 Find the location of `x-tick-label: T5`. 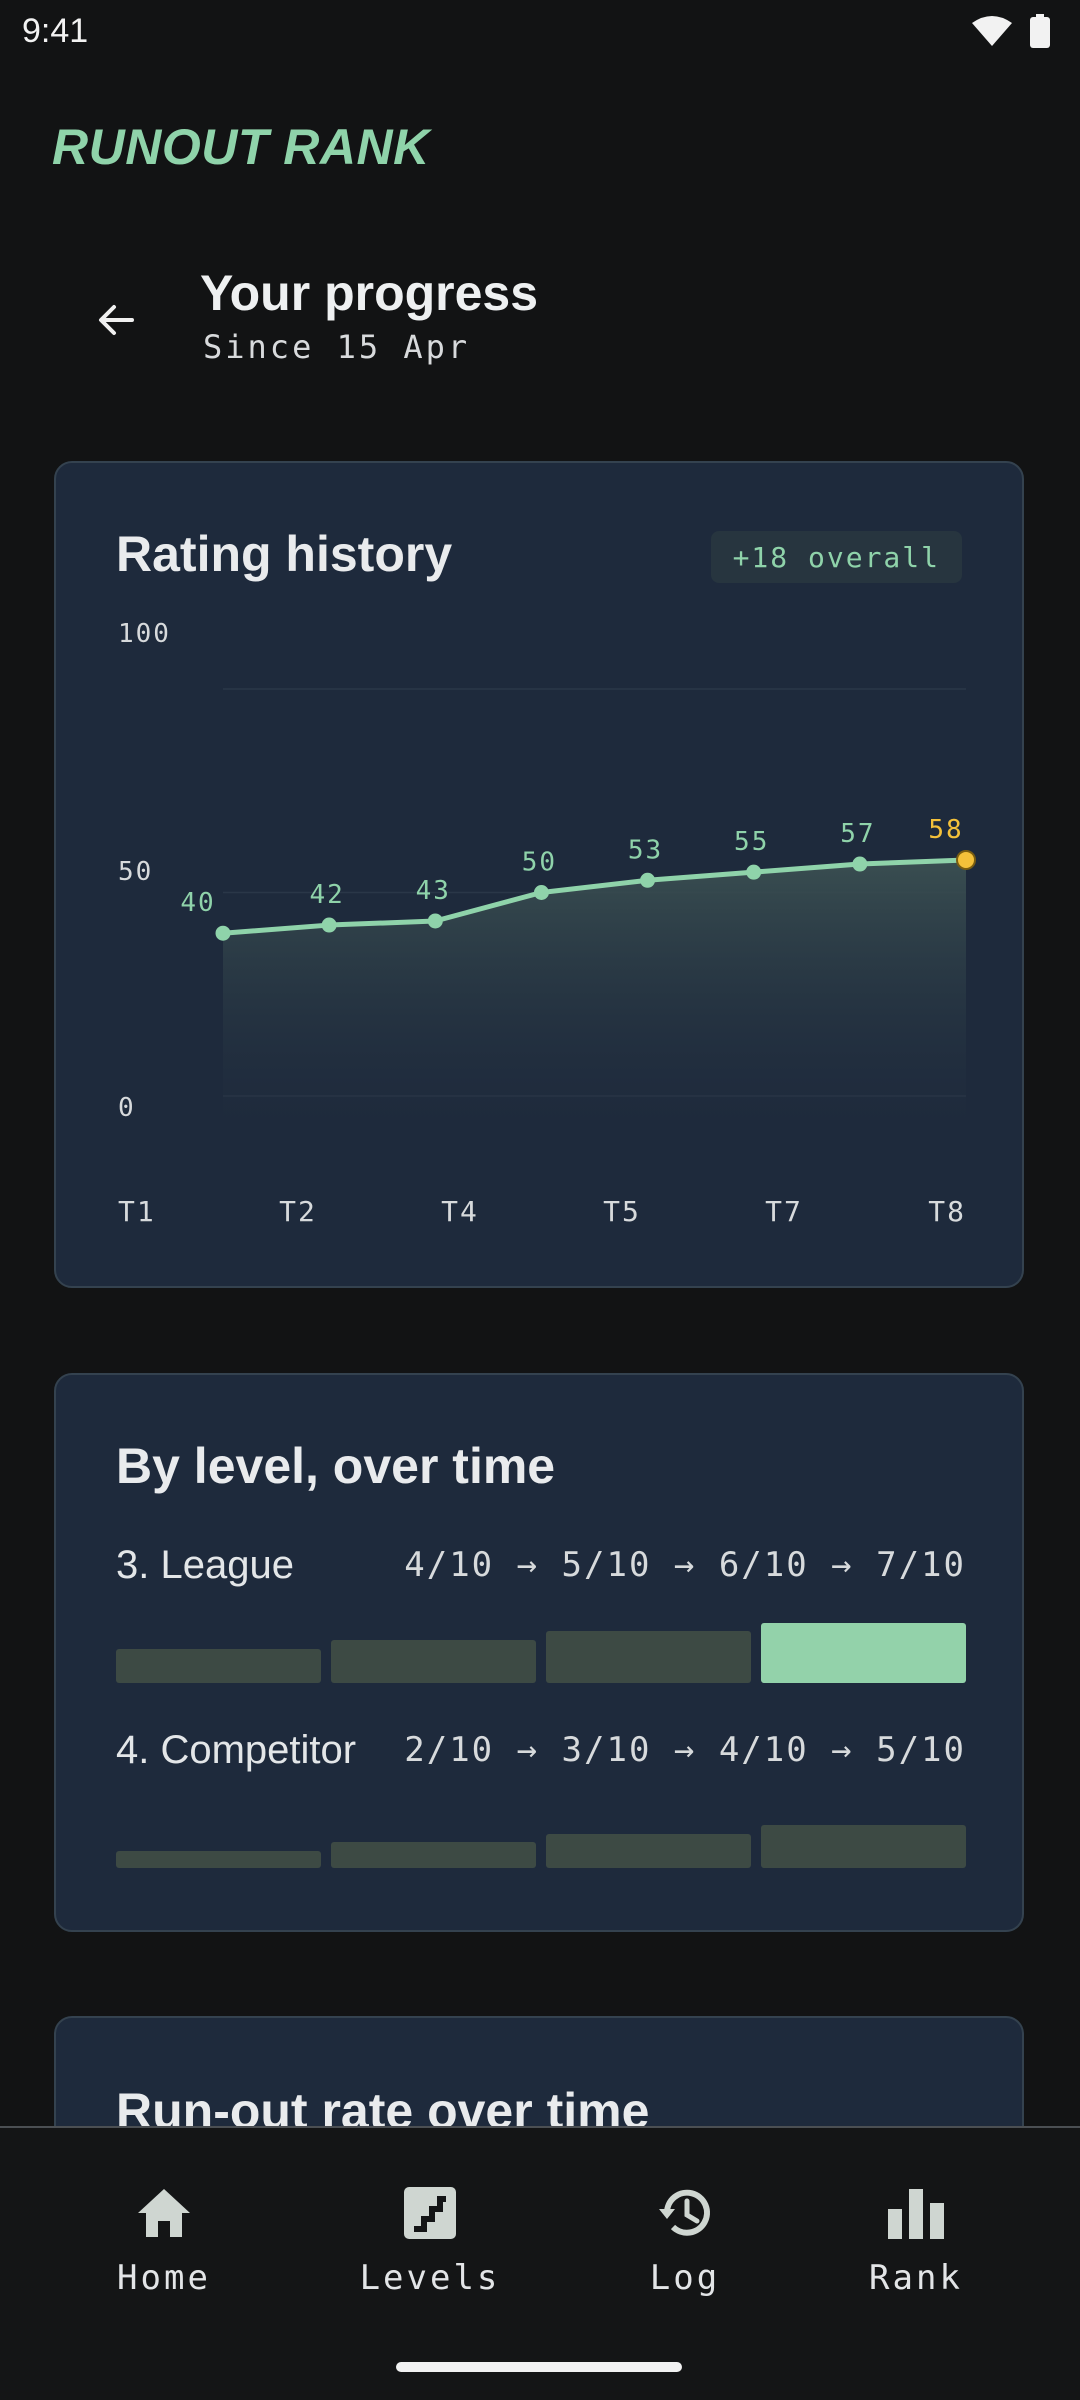

x-tick-label: T5 is located at coordinates (622, 1211).